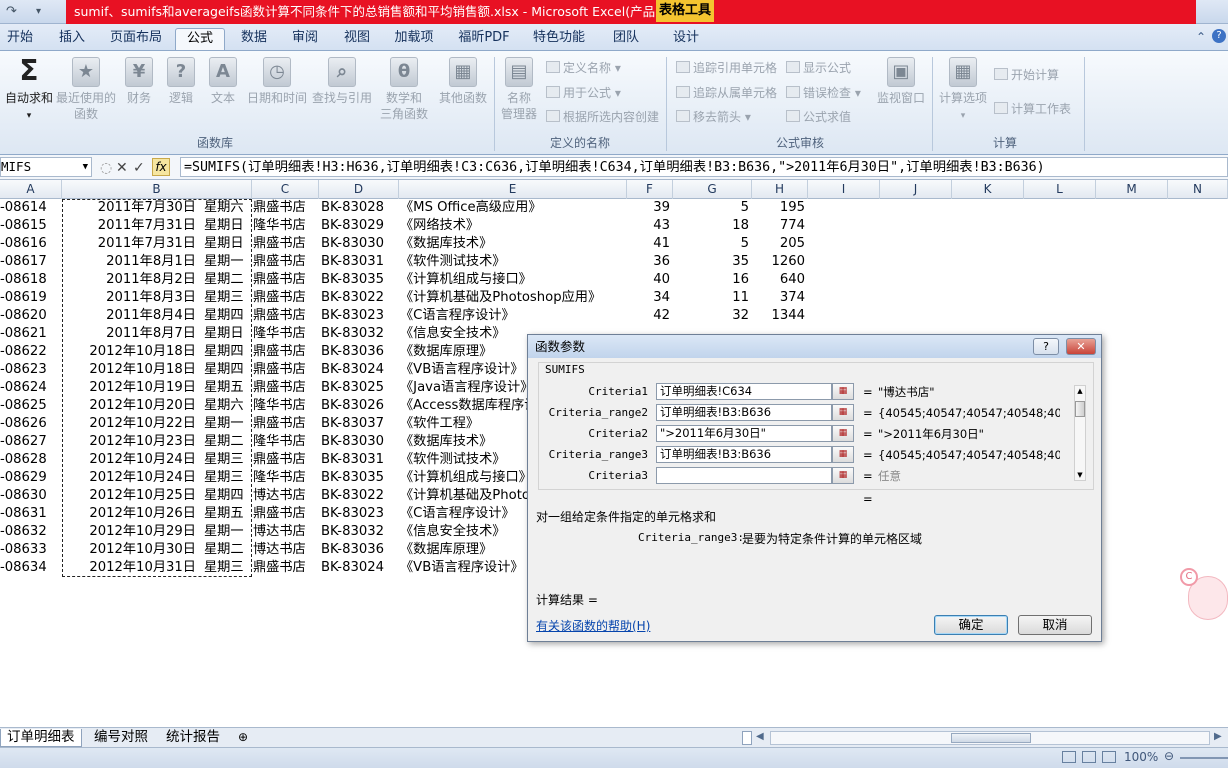 The image size is (1228, 768). Describe the element at coordinates (359, 189) in the screenshot. I see `column-header-d: D` at that location.